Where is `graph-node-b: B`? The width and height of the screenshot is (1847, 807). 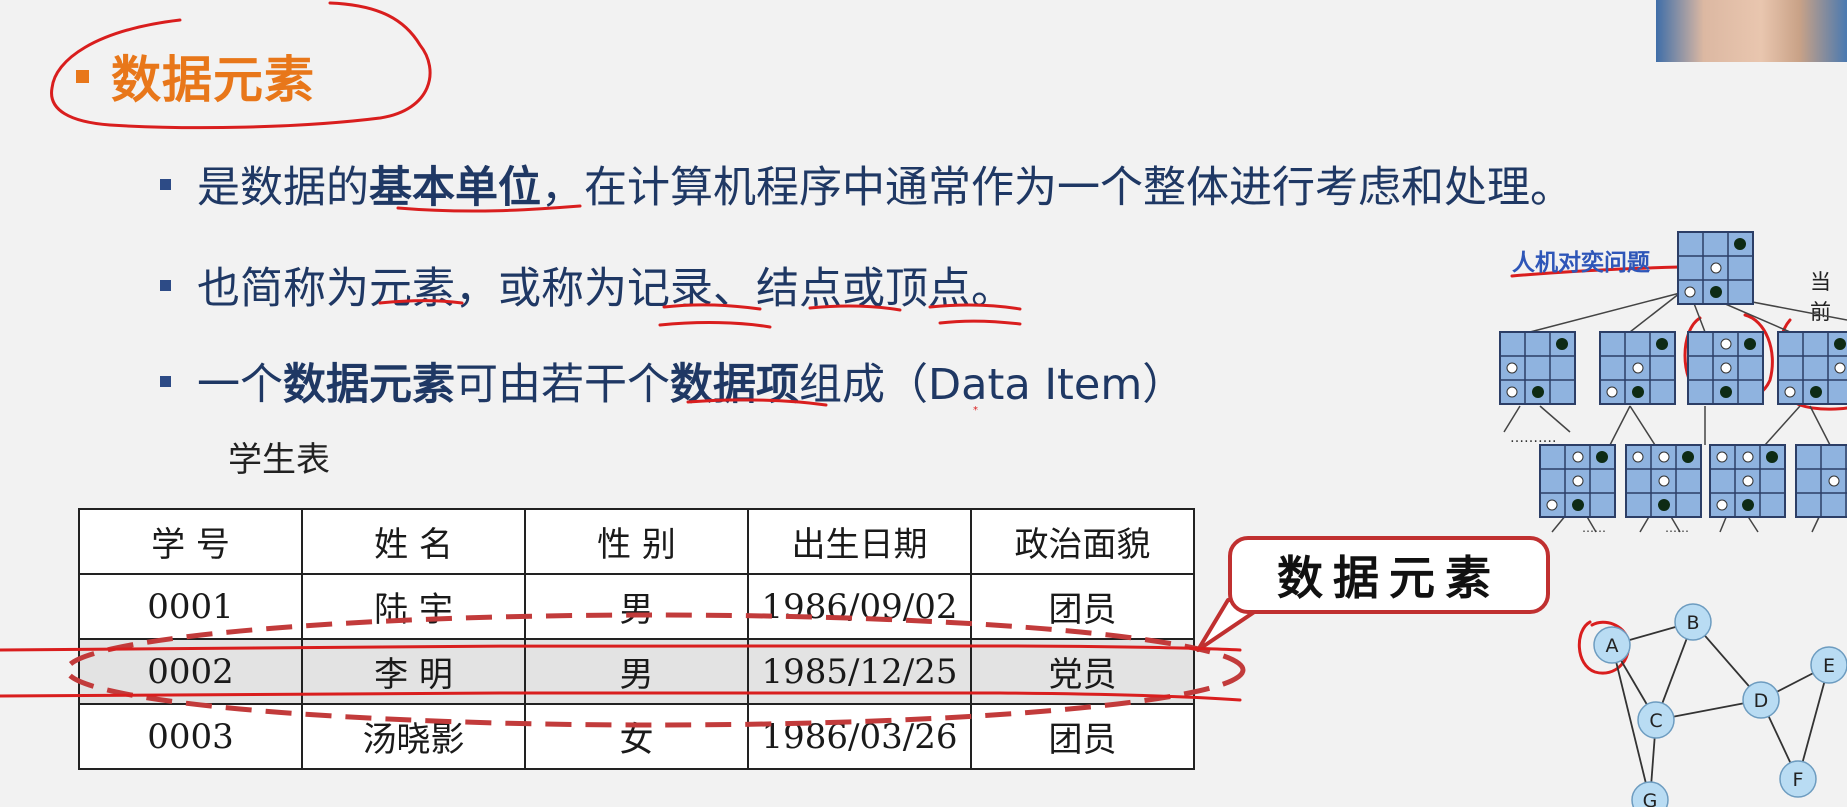
graph-node-b: B is located at coordinates (1693, 622).